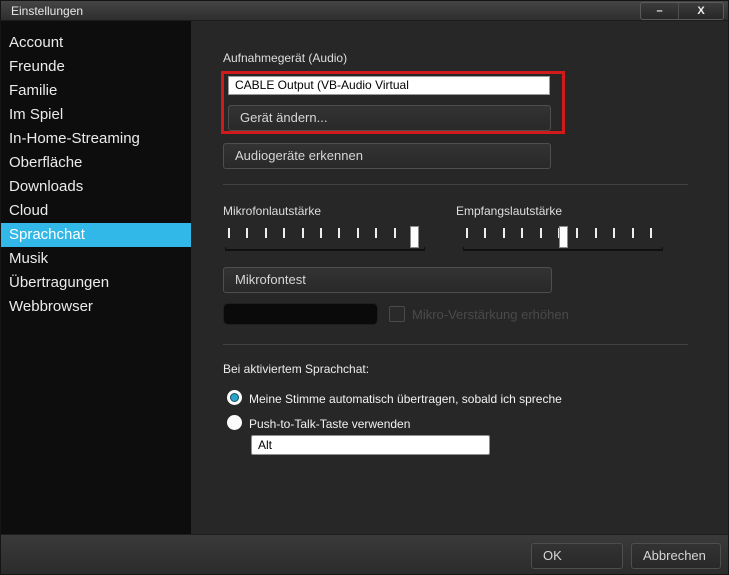 Image resolution: width=729 pixels, height=575 pixels. I want to click on cancel-button: Abbrechen, so click(676, 556).